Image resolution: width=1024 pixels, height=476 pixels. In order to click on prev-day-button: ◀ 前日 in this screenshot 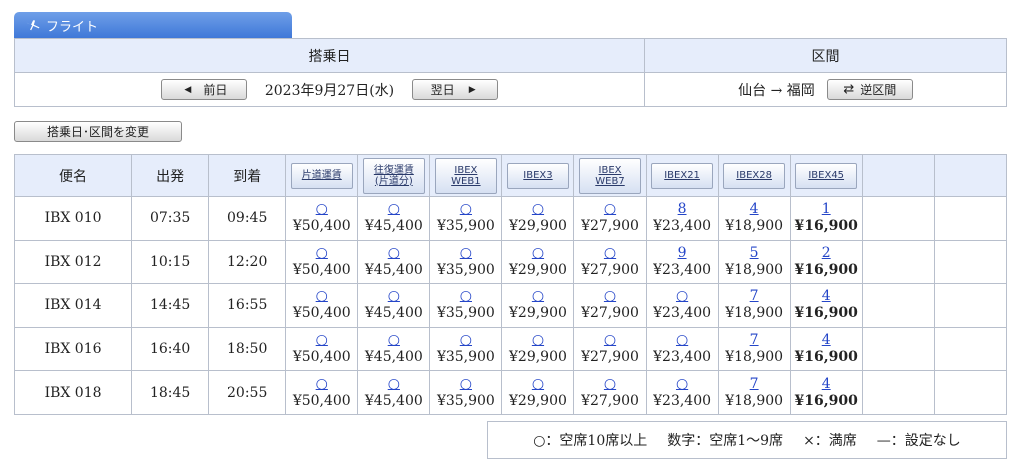, I will do `click(203, 89)`.